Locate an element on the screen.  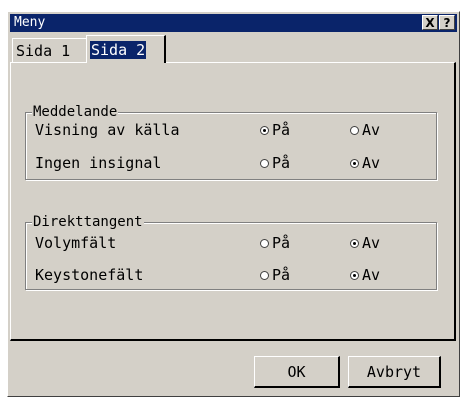
setting-row: Volymfält På Av is located at coordinates (232, 243).